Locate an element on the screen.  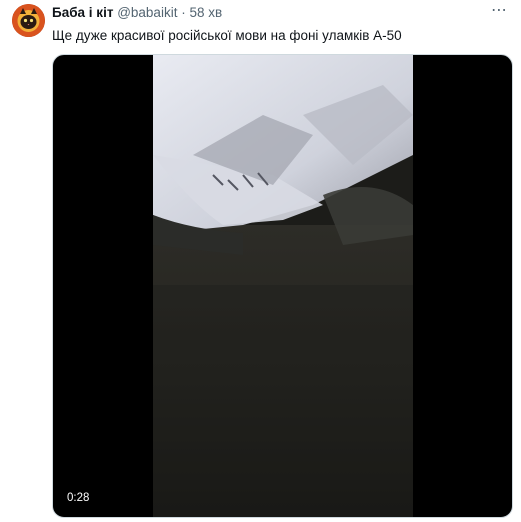
more-options-icon: ⋯ is located at coordinates (499, 11).